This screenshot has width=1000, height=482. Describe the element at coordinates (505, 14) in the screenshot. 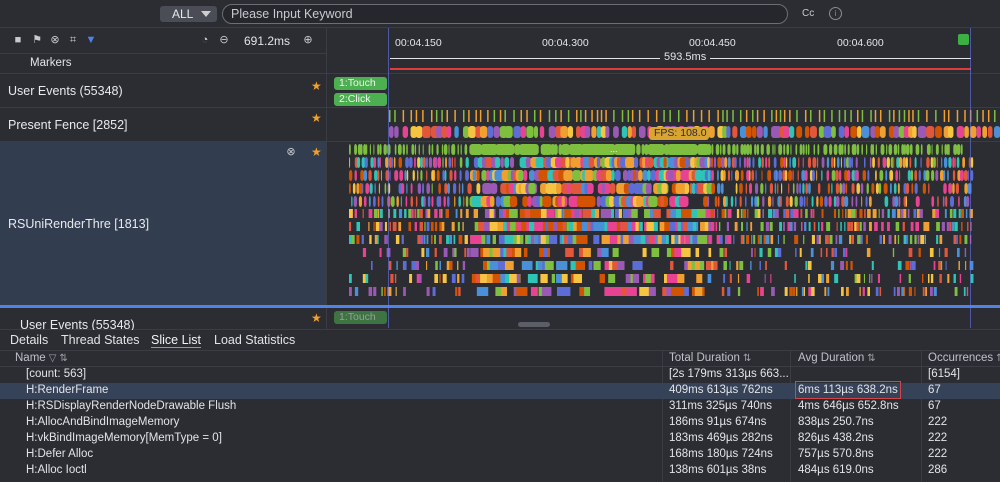

I see `search-input: Please Input Keyword` at that location.